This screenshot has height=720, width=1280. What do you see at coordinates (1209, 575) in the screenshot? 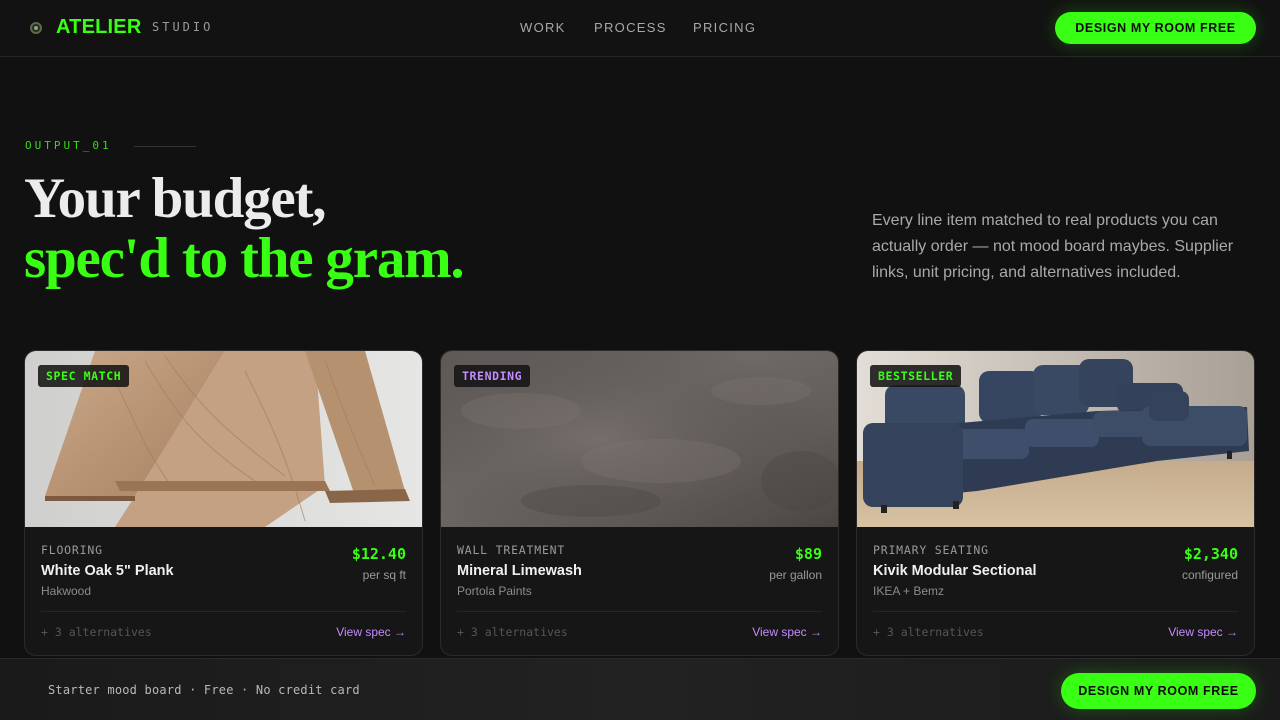
I see `product-unit: configured` at bounding box center [1209, 575].